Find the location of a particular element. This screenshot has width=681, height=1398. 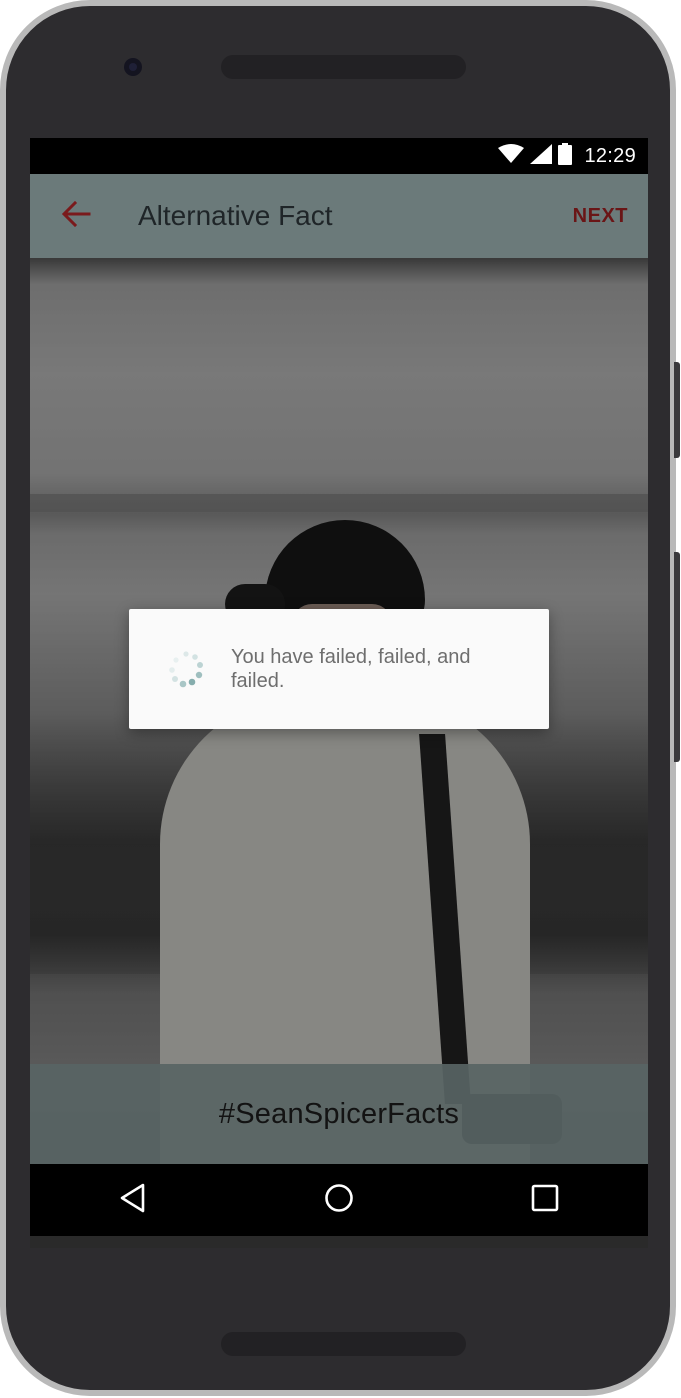

wifi-icon is located at coordinates (511, 156).